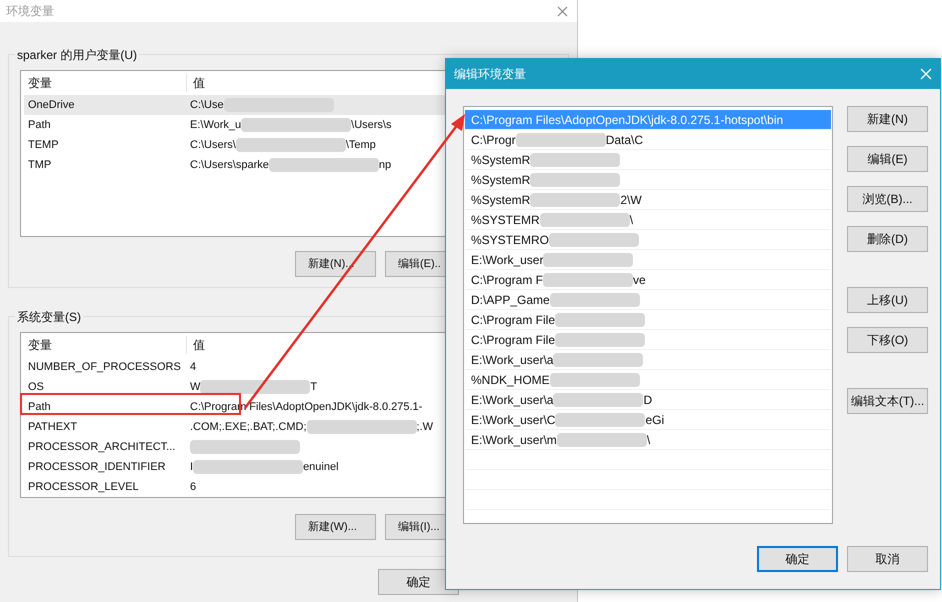 Image resolution: width=942 pixels, height=602 pixels. I want to click on path-text: eGi, so click(654, 420).